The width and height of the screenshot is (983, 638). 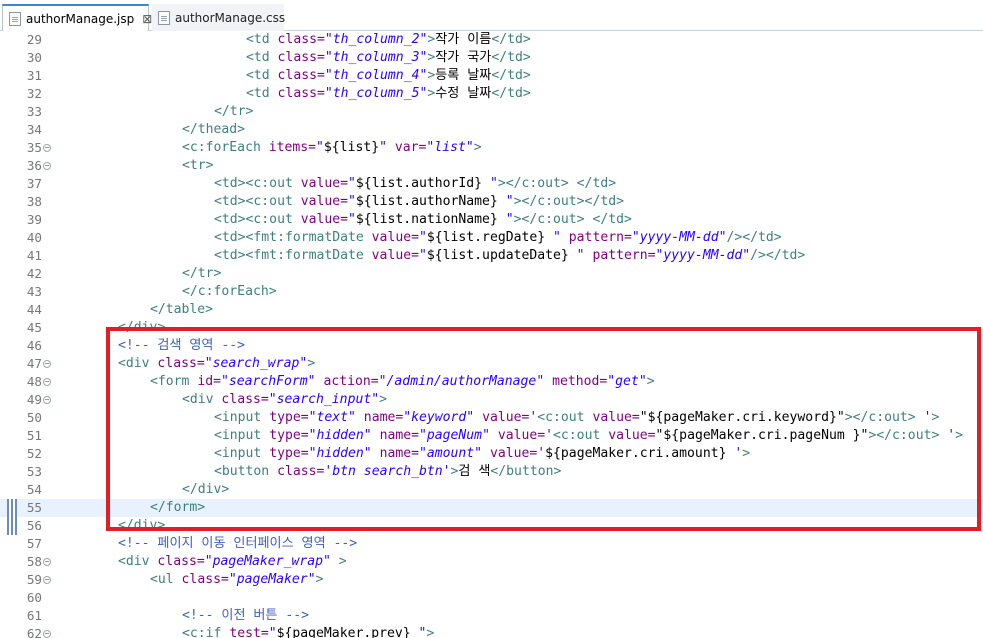 What do you see at coordinates (491, 526) in the screenshot?
I see `code-line: 56 </div>` at bounding box center [491, 526].